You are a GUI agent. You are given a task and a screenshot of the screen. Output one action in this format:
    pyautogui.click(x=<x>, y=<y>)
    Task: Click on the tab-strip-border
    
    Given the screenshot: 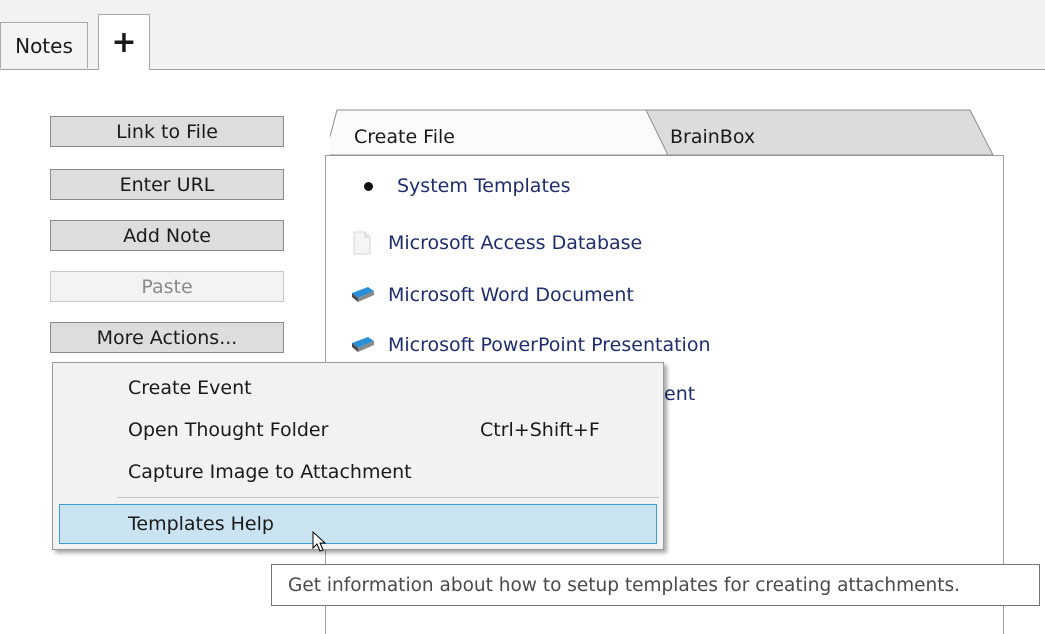 What is the action you would take?
    pyautogui.click(x=522, y=69)
    